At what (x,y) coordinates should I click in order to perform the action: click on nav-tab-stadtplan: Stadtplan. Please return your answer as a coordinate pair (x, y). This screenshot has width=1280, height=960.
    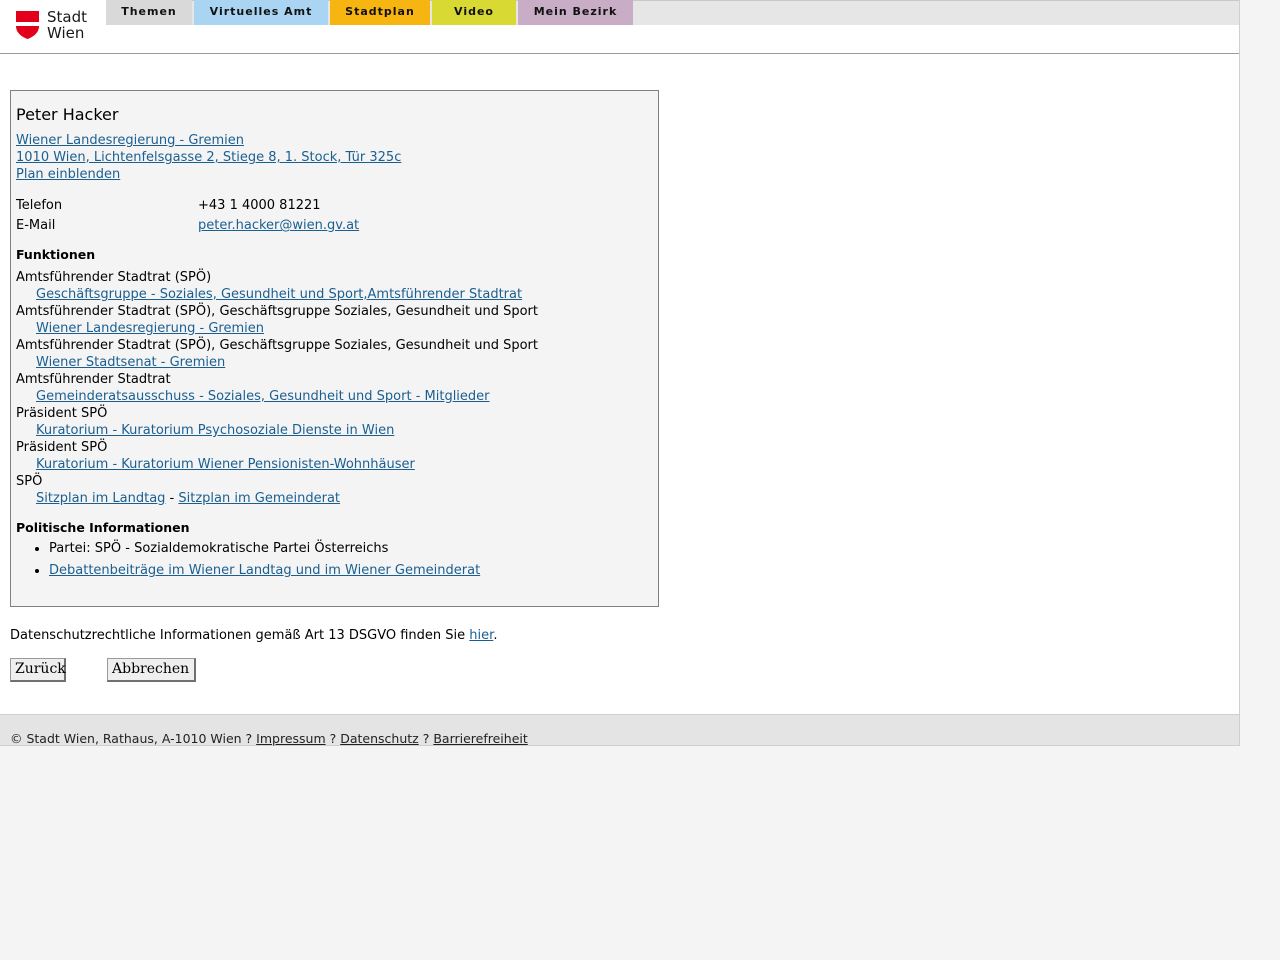
    Looking at the image, I should click on (380, 12).